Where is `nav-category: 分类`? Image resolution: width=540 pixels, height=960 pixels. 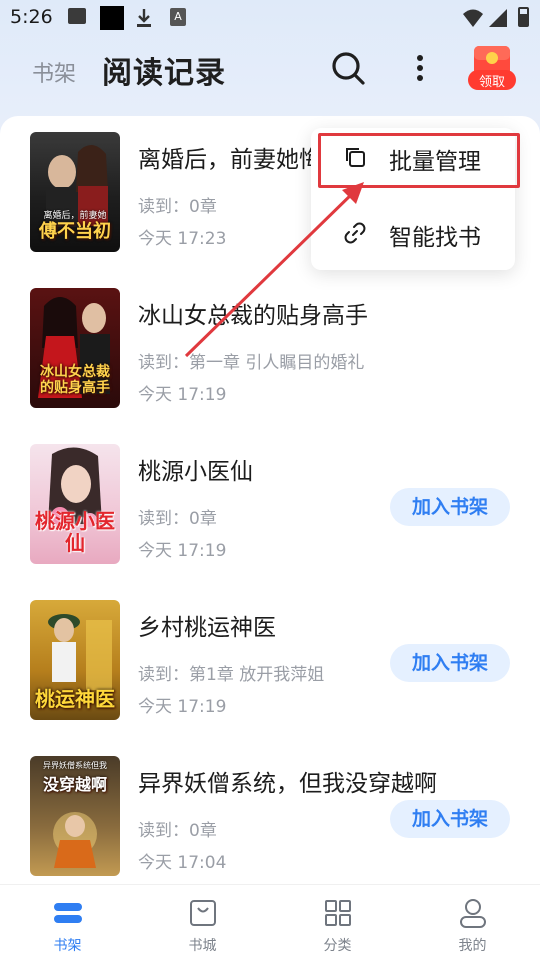 nav-category: 分类 is located at coordinates (337, 922).